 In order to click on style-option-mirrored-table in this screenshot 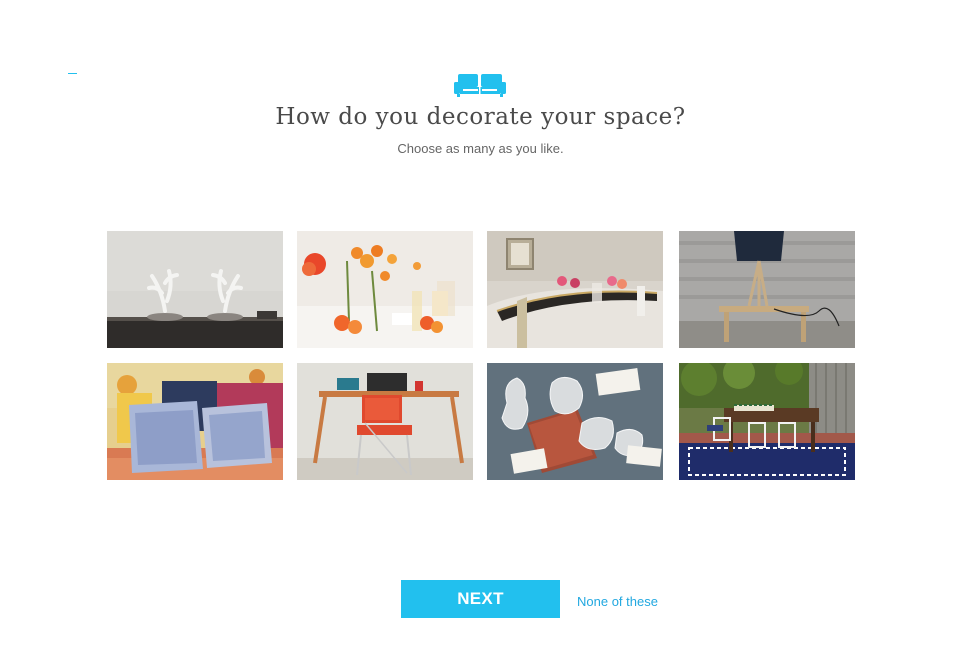, I will do `click(575, 289)`.